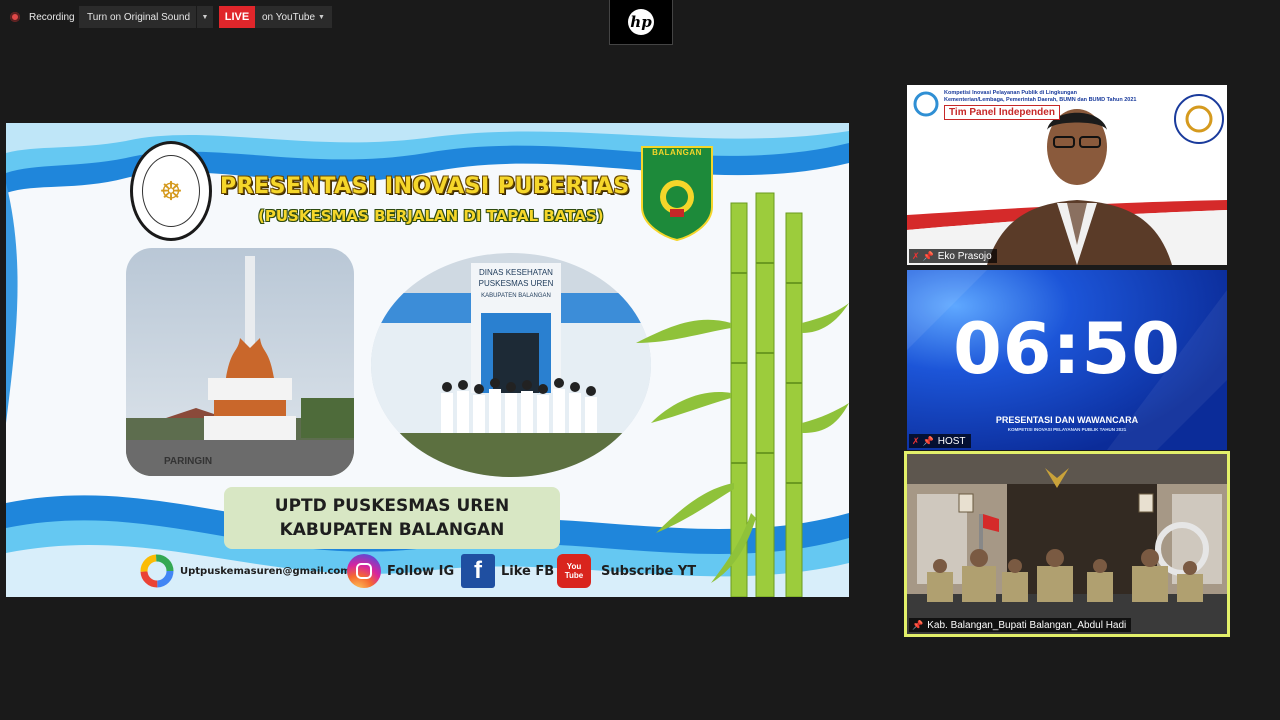  Describe the element at coordinates (289, 17) in the screenshot. I see `stream-destination-label: on YouTube` at that location.